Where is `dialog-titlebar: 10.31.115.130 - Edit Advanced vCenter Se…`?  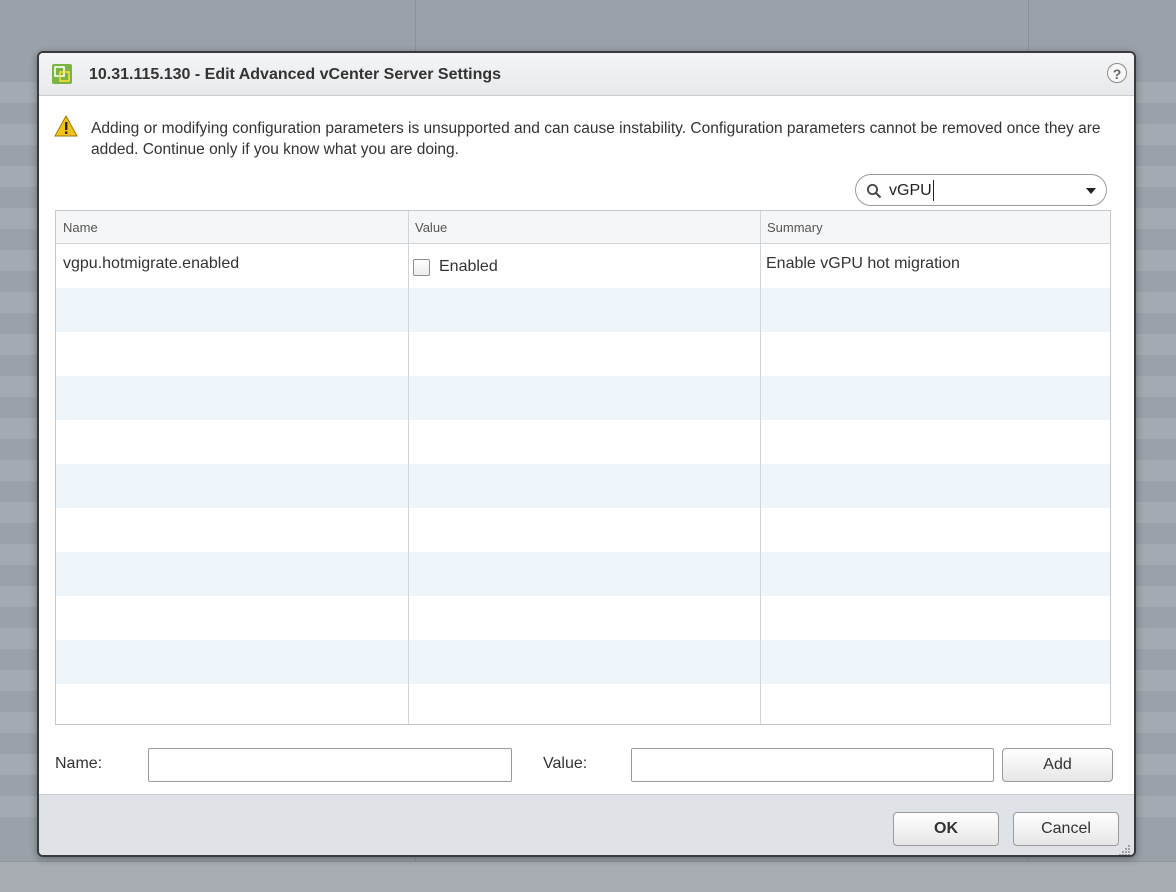 dialog-titlebar: 10.31.115.130 - Edit Advanced vCenter Se… is located at coordinates (586, 74).